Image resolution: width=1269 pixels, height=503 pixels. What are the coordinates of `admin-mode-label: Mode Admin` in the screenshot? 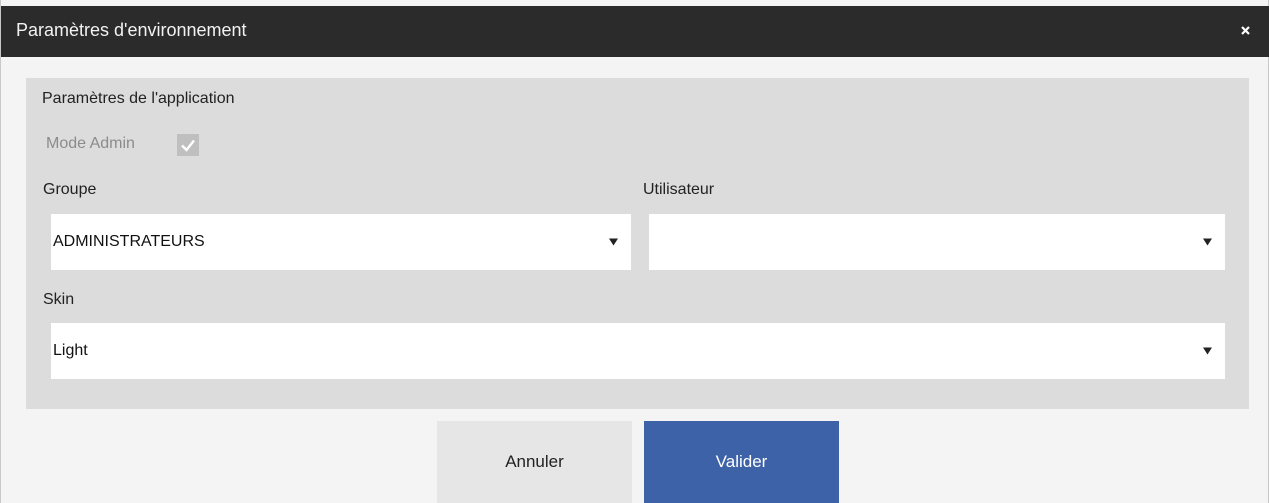 It's located at (90, 143).